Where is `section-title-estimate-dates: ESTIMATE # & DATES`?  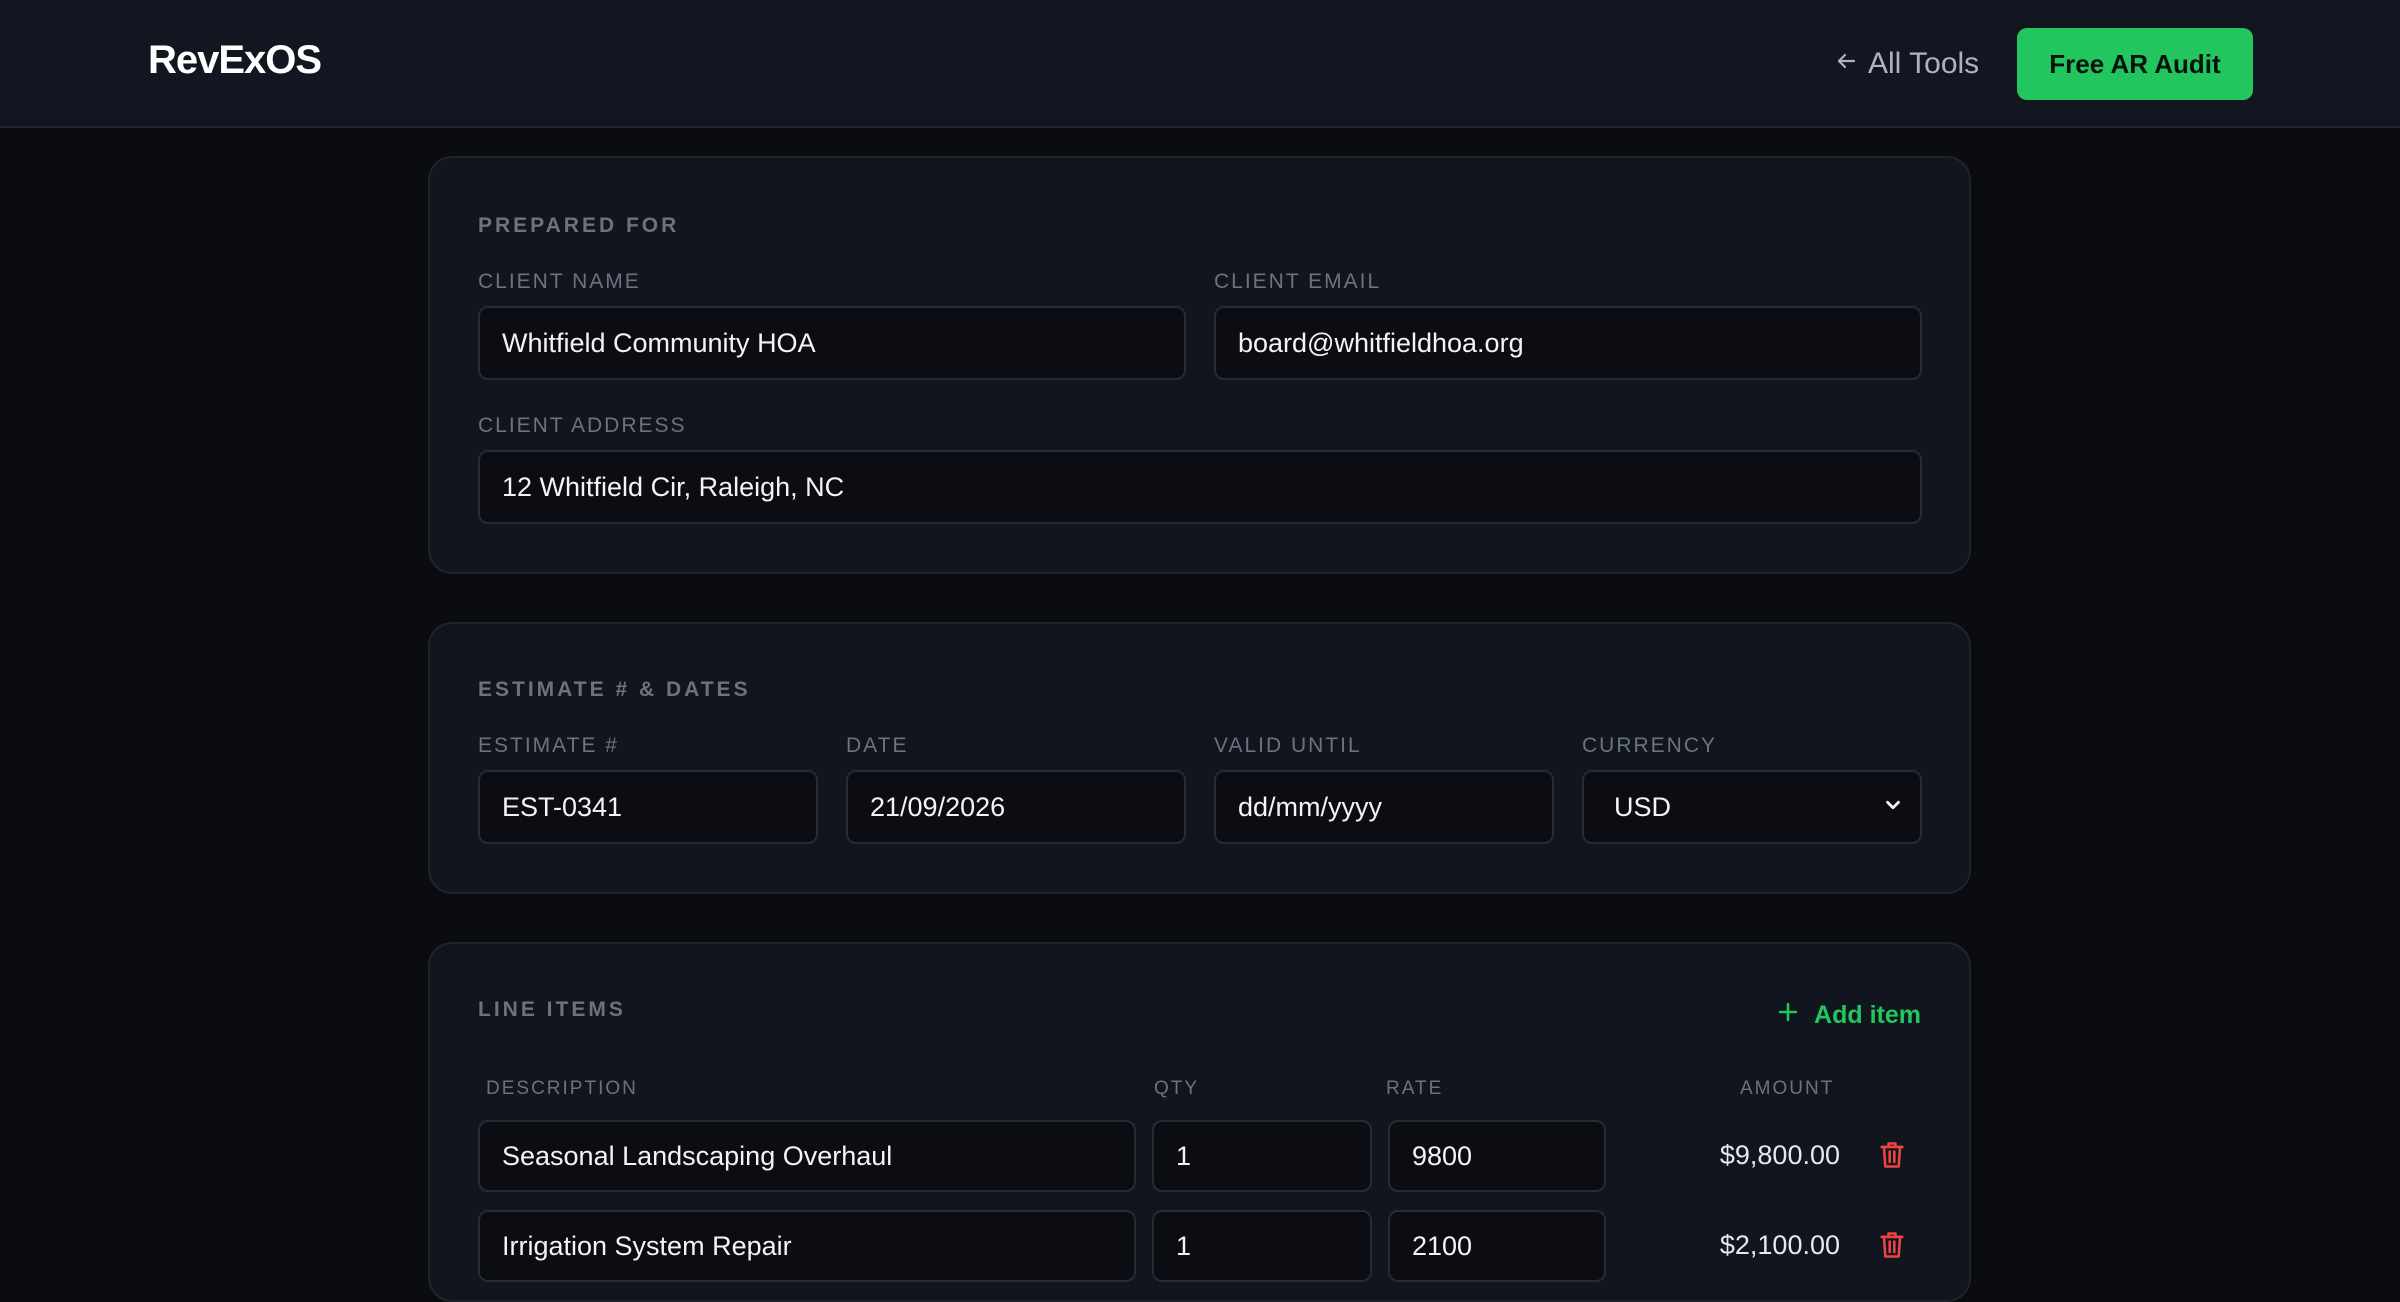 section-title-estimate-dates: ESTIMATE # & DATES is located at coordinates (614, 689).